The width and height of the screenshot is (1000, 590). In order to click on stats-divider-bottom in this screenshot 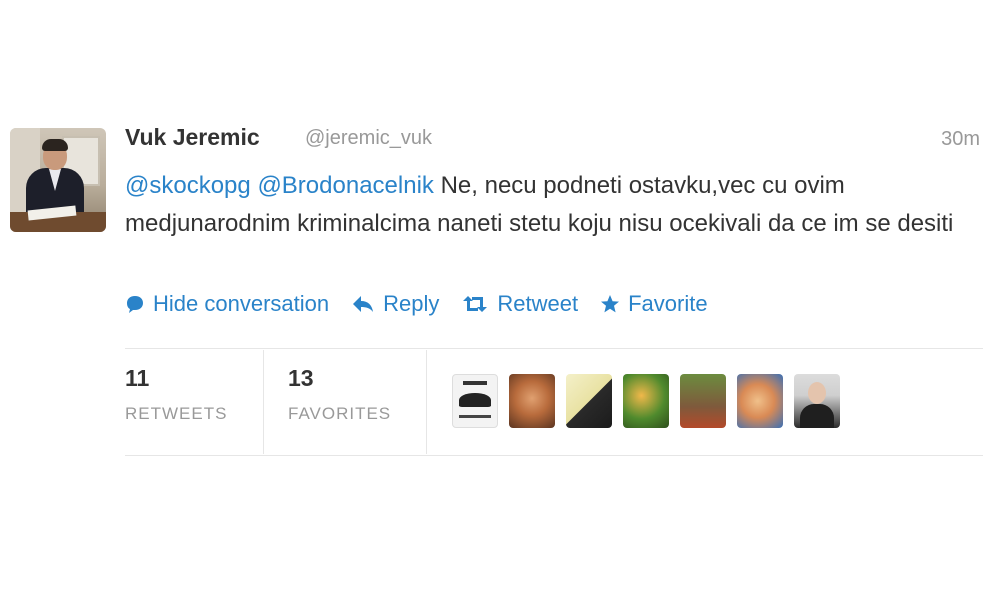, I will do `click(554, 455)`.